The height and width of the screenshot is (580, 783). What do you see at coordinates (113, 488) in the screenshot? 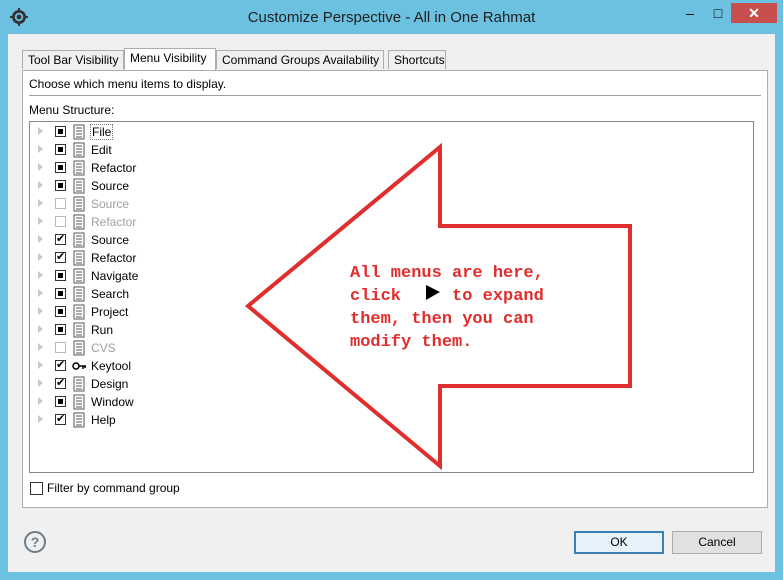
I see `filter-label: Filter by command group` at bounding box center [113, 488].